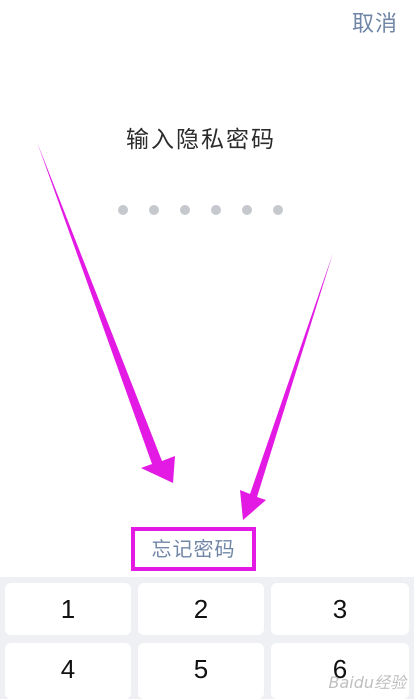  I want to click on cancel-button: 取消, so click(375, 22).